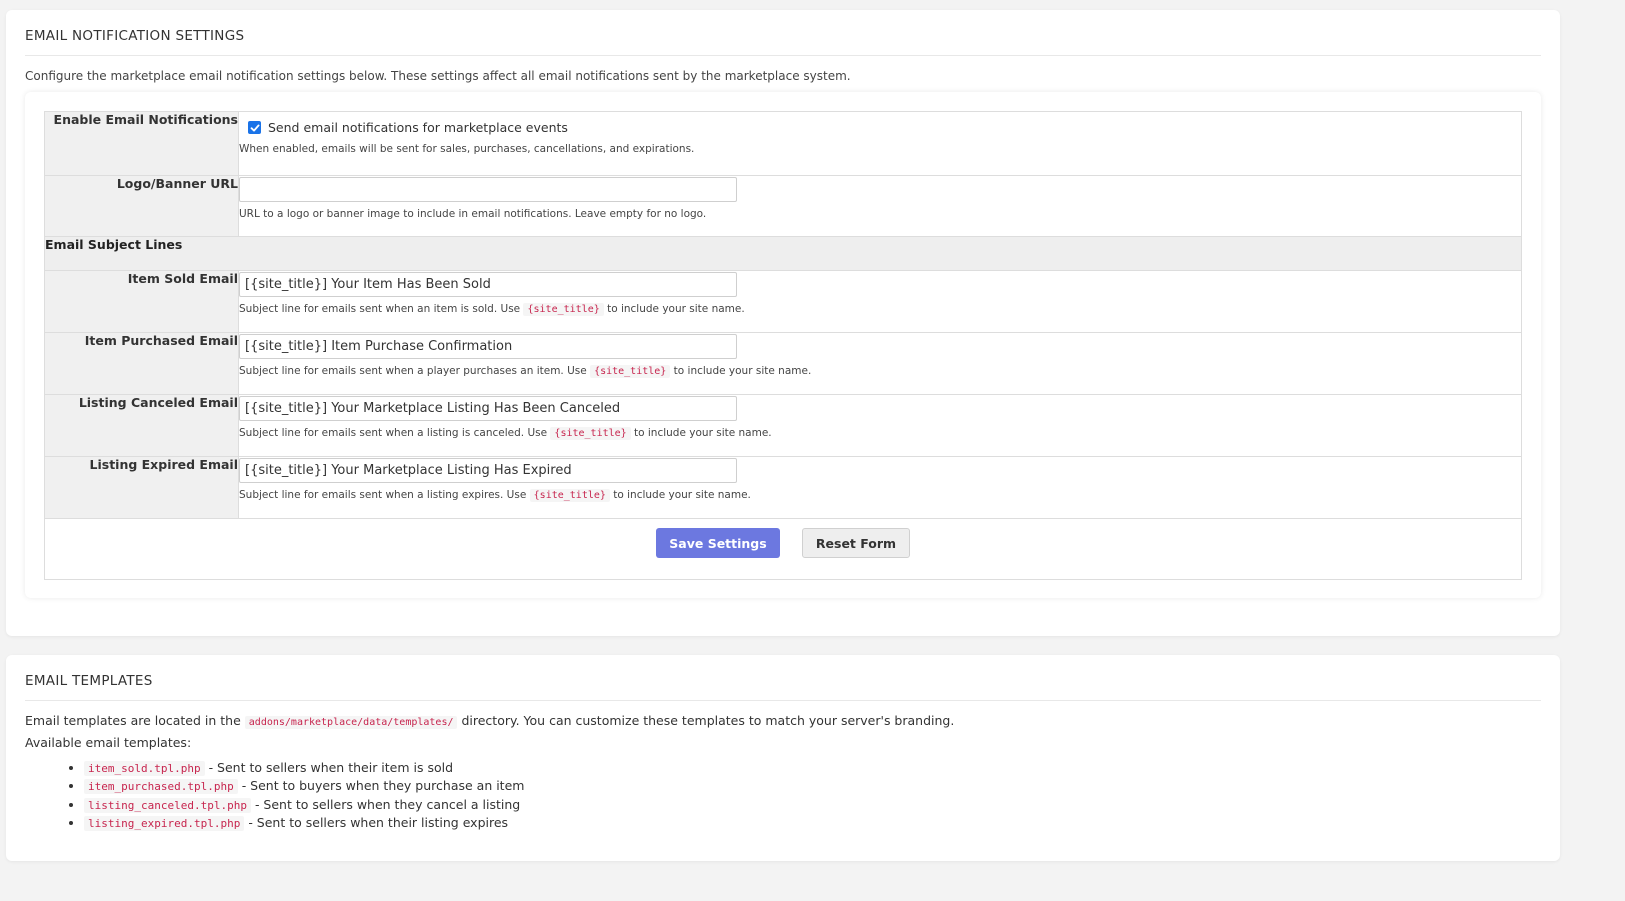 Image resolution: width=1625 pixels, height=901 pixels. I want to click on form-buttons-cell: Save Settings Reset Form, so click(783, 549).